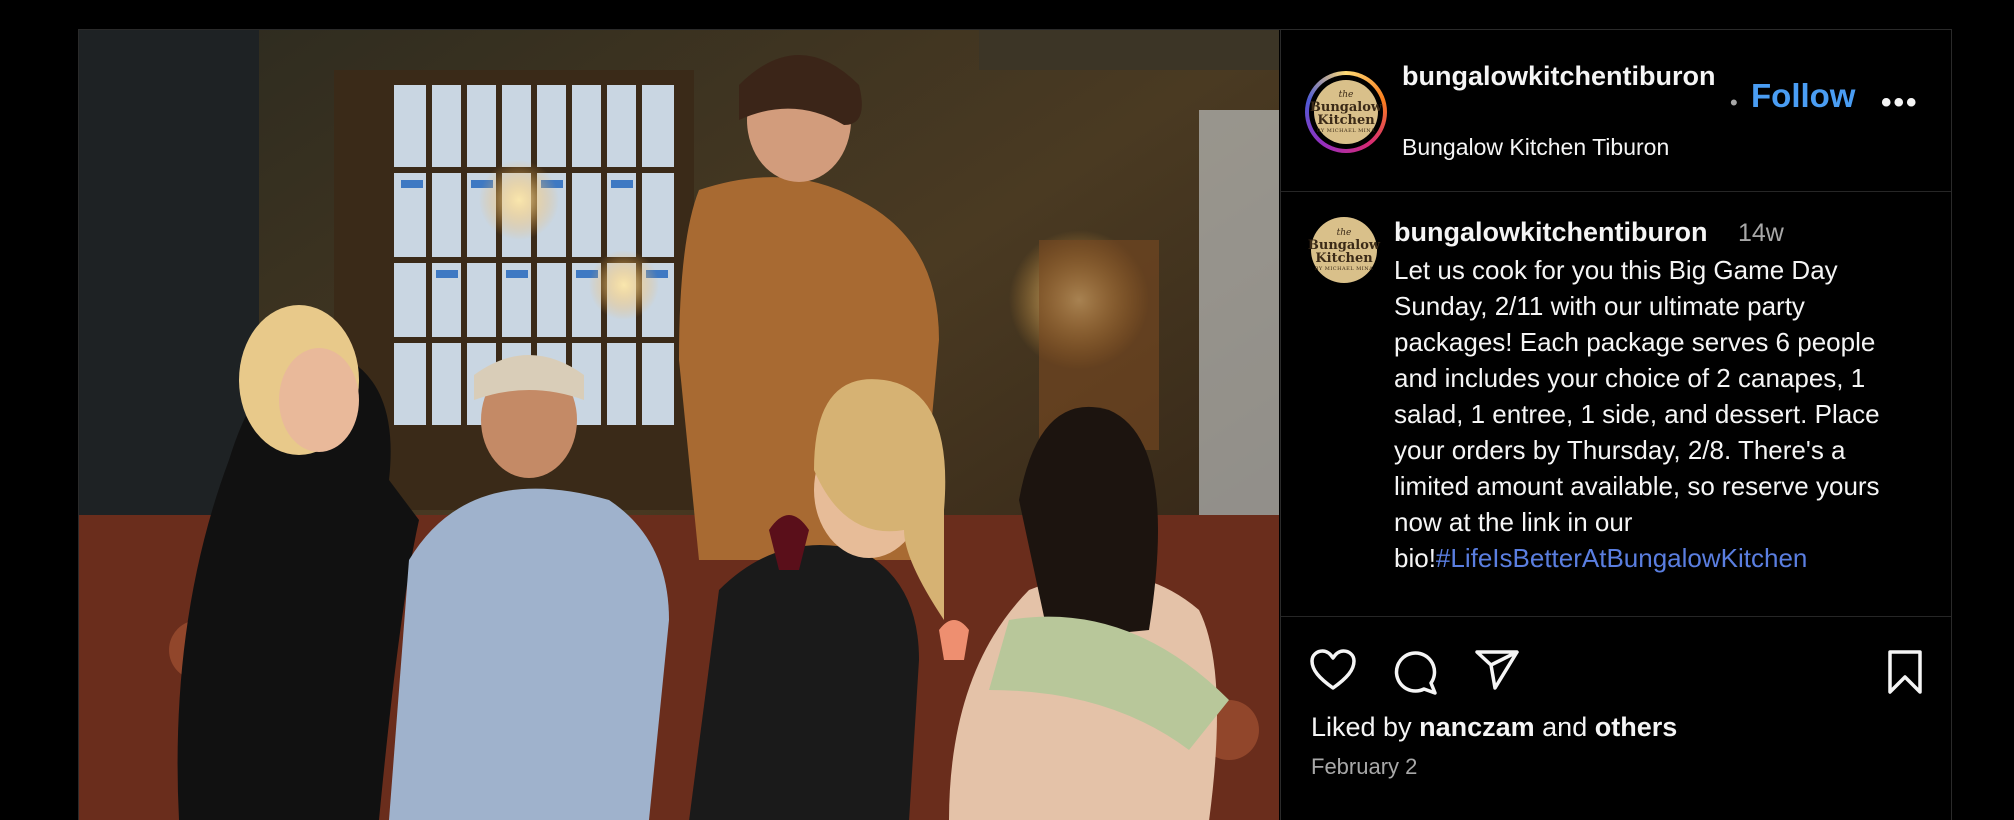 The width and height of the screenshot is (2014, 820). Describe the element at coordinates (1905, 672) in the screenshot. I see `bookmark-icon` at that location.